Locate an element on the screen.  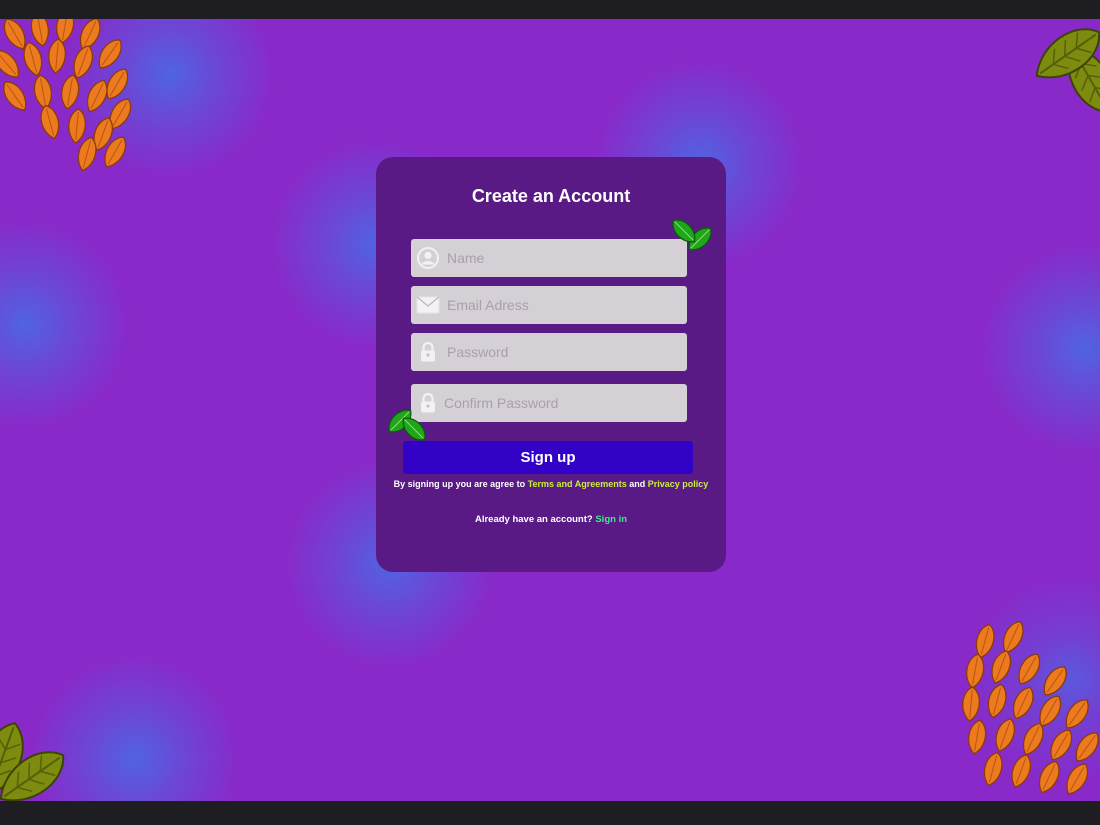
name-field is located at coordinates (549, 258).